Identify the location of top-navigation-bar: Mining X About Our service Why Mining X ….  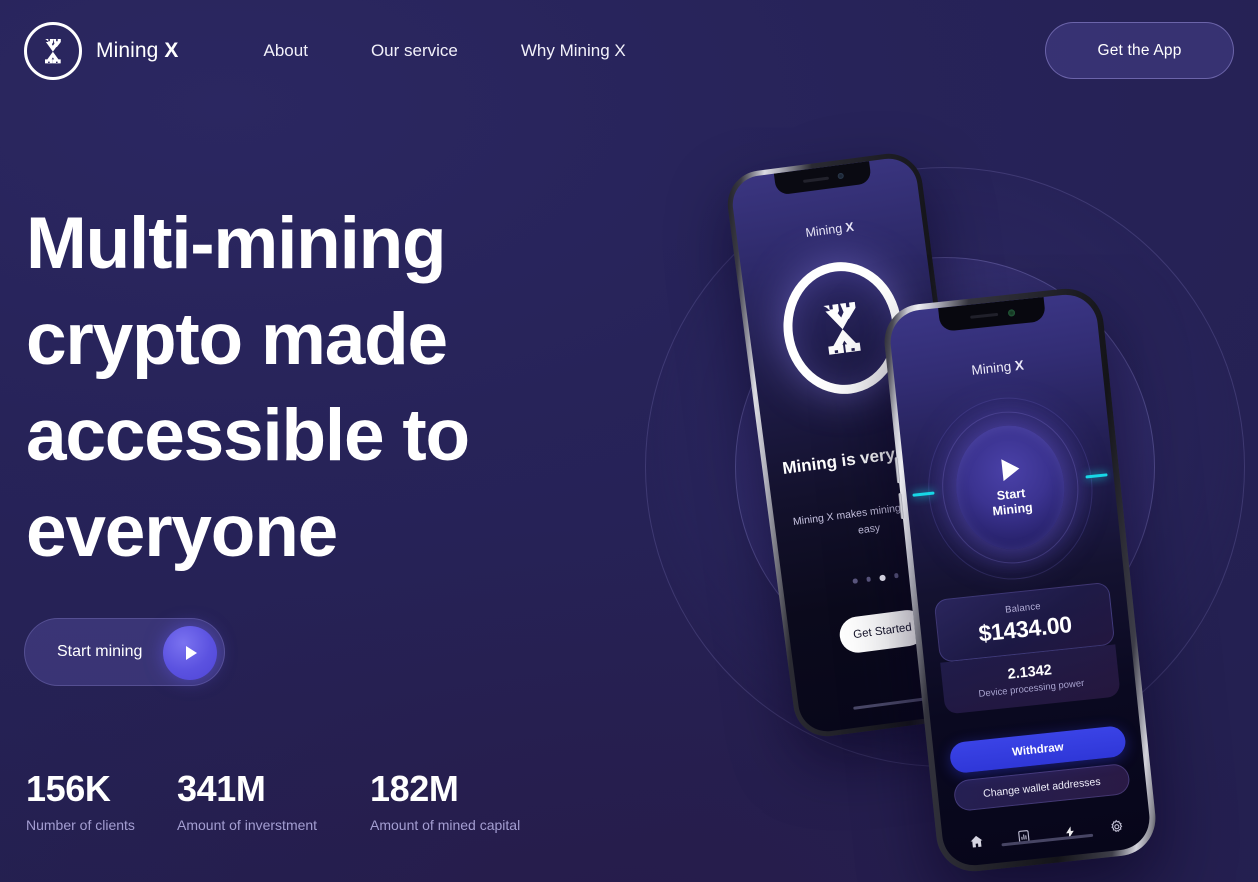
(629, 50).